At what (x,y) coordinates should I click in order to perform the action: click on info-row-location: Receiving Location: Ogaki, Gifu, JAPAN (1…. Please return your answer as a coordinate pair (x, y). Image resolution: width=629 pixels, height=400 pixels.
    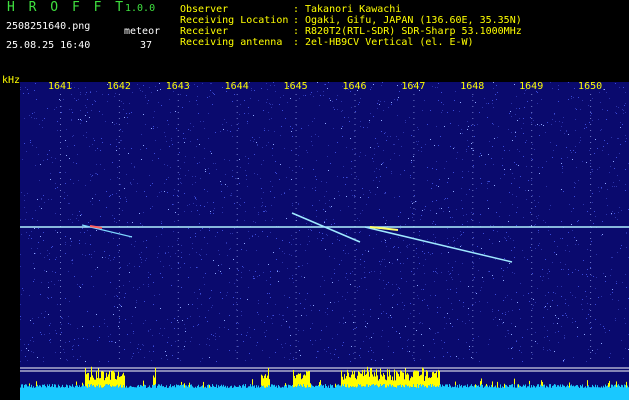
    Looking at the image, I should click on (351, 20).